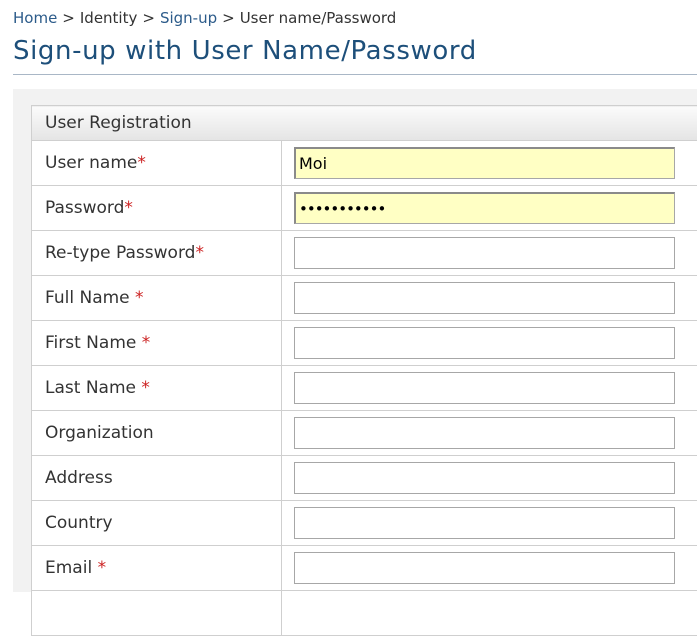 The height and width of the screenshot is (636, 697). I want to click on field-label: Address, so click(157, 478).